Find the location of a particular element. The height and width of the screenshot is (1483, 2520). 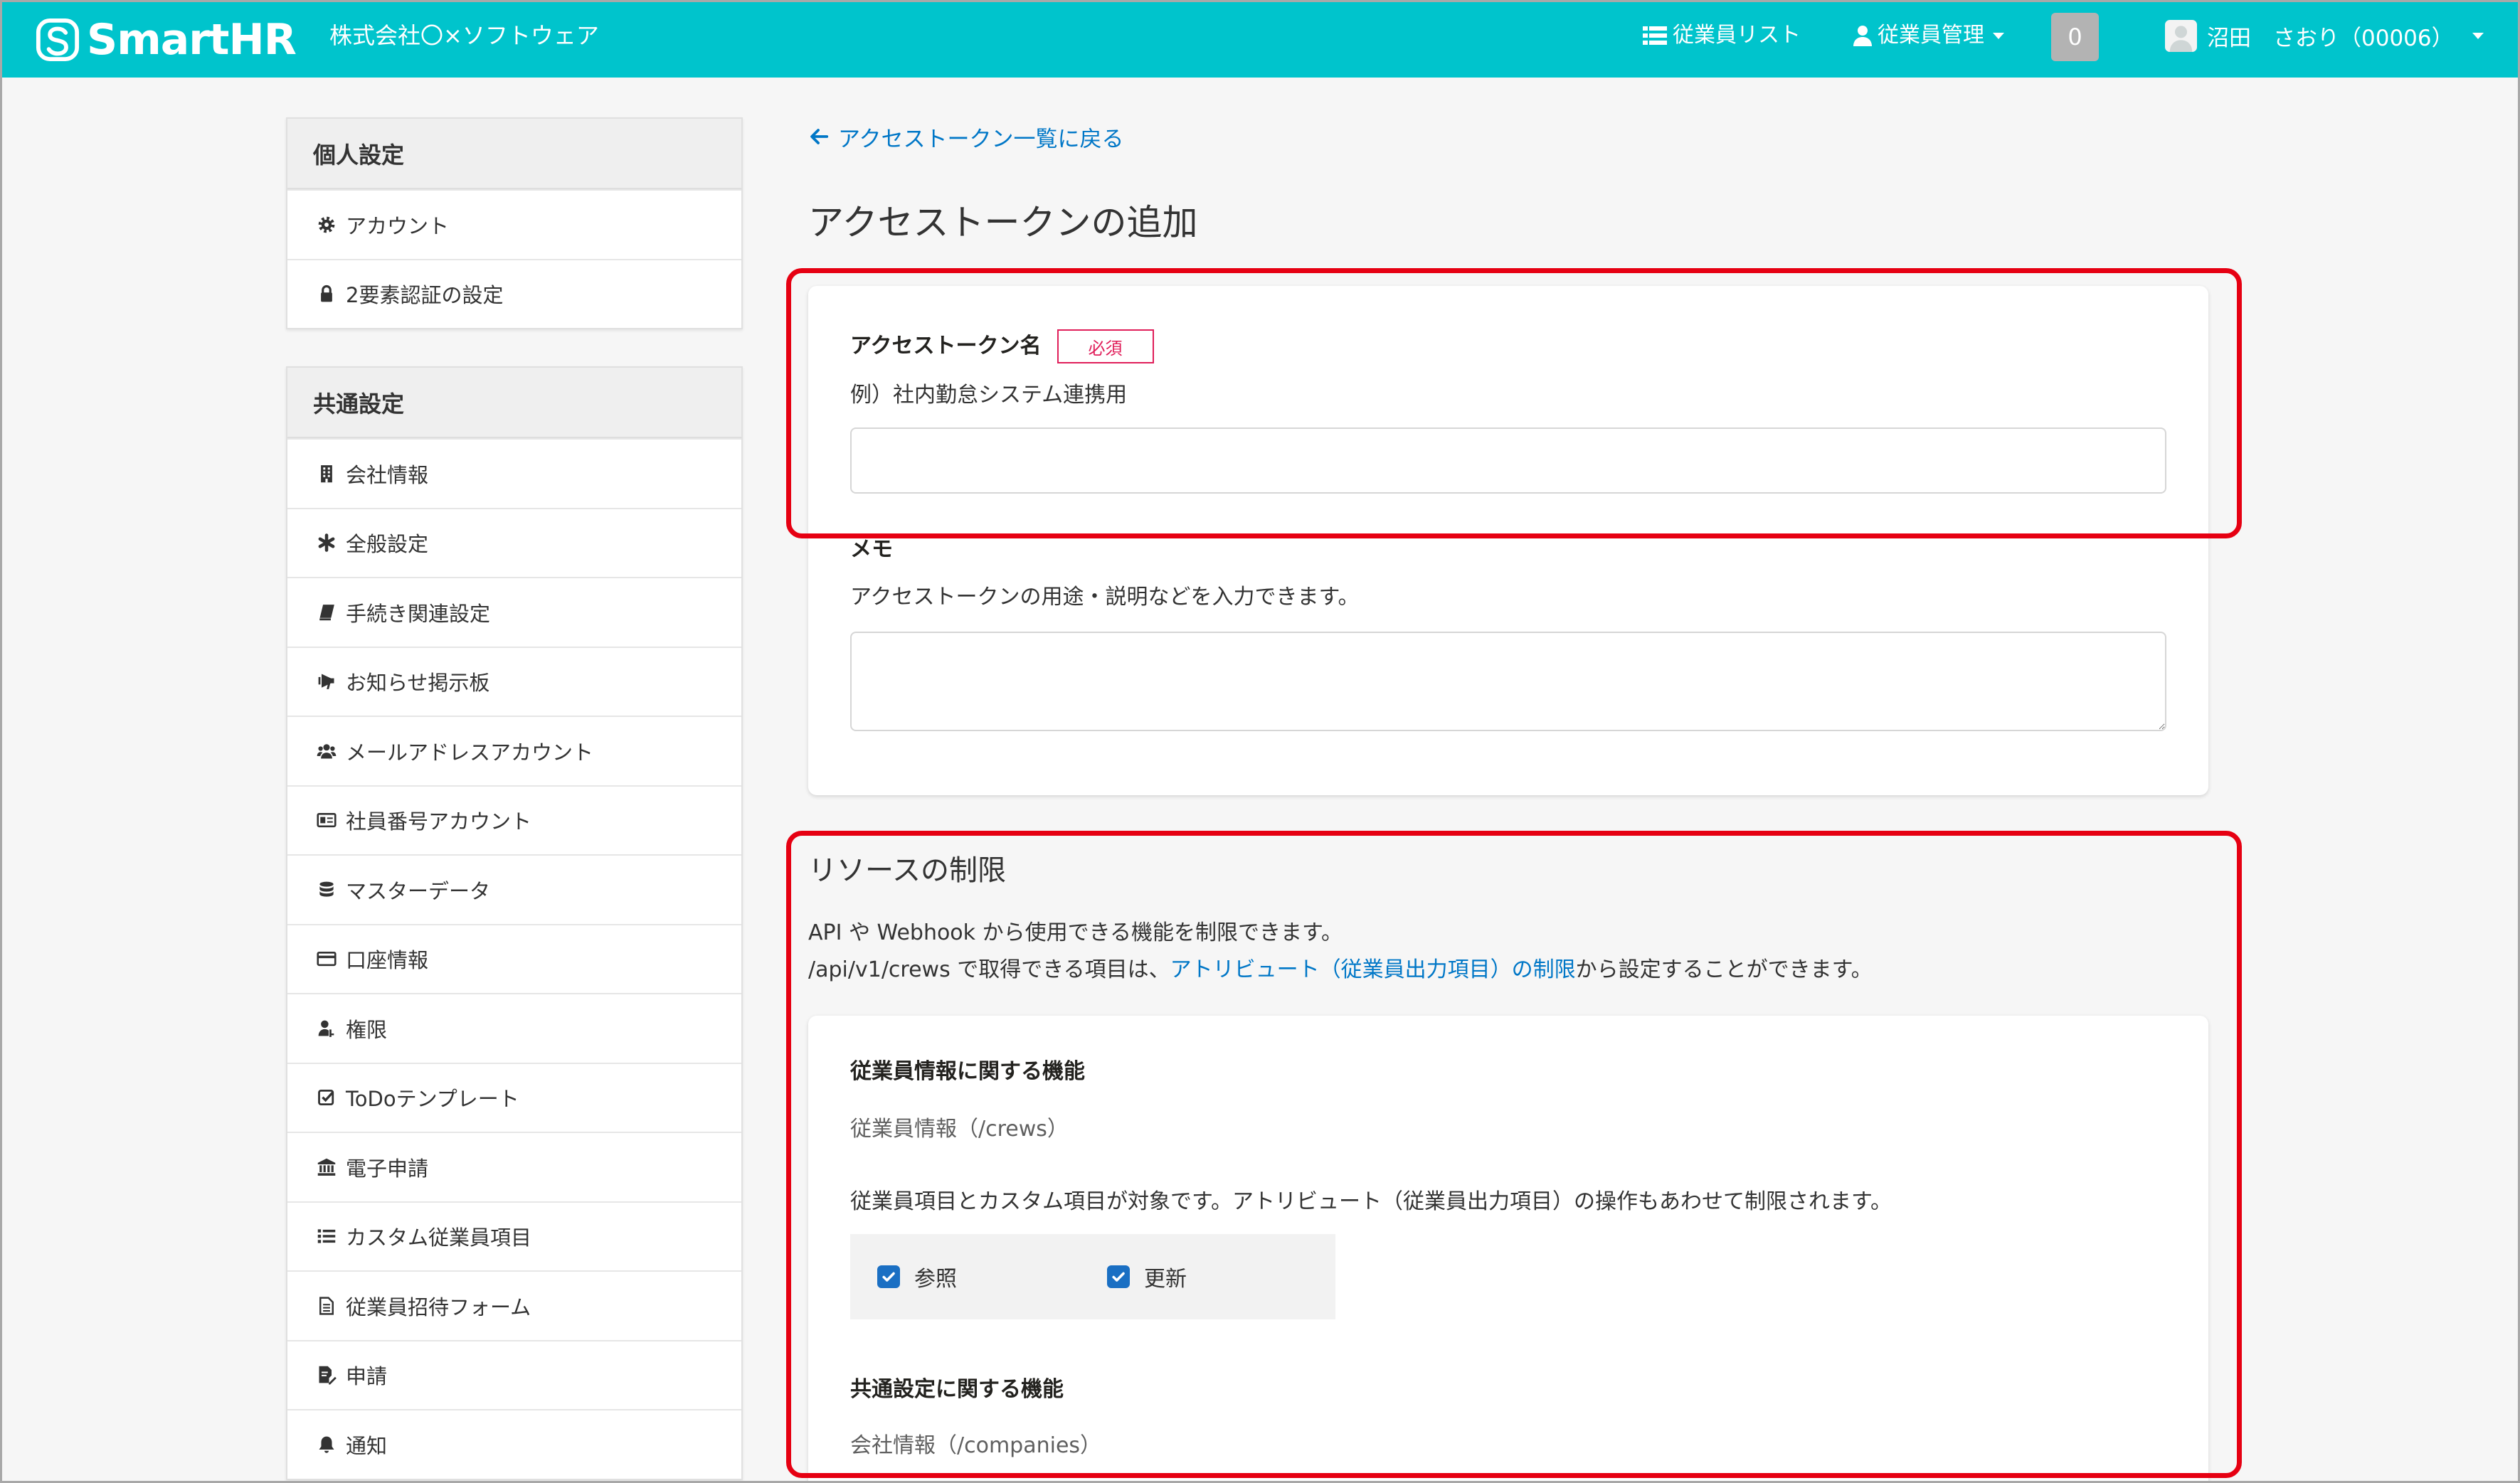

sidebar-item-invitation-form: 従業員招待フォーム is located at coordinates (514, 1305).